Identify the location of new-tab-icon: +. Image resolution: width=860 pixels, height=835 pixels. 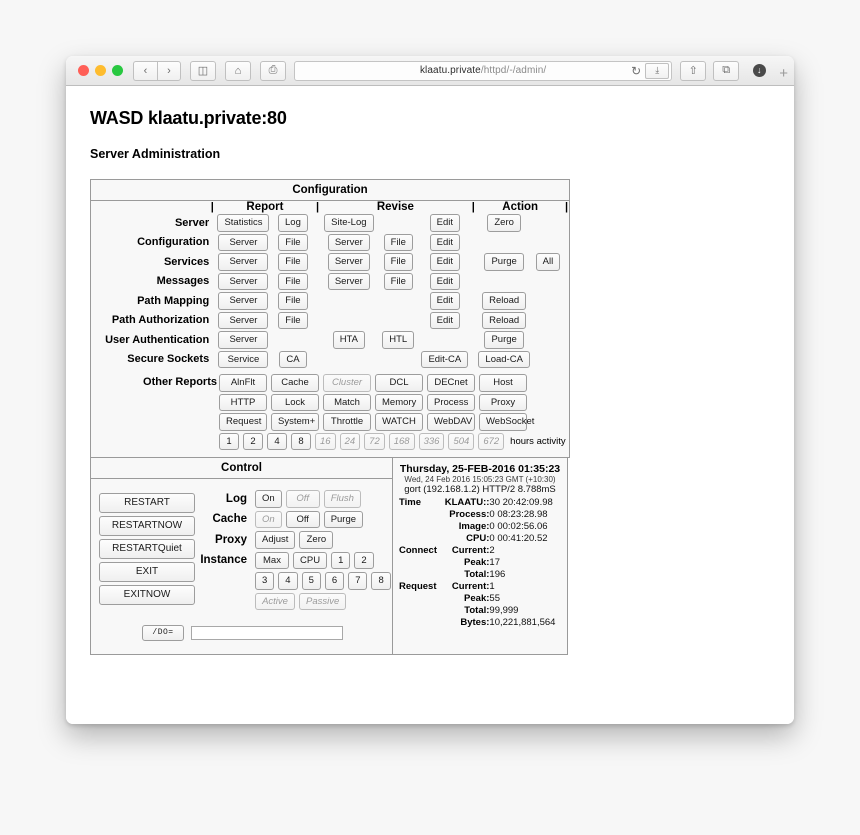
(783, 73).